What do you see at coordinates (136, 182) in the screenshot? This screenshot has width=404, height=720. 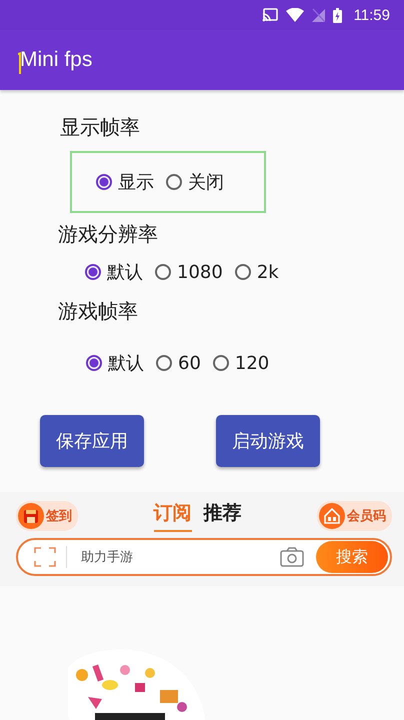 I see `radio-label: 显示` at bounding box center [136, 182].